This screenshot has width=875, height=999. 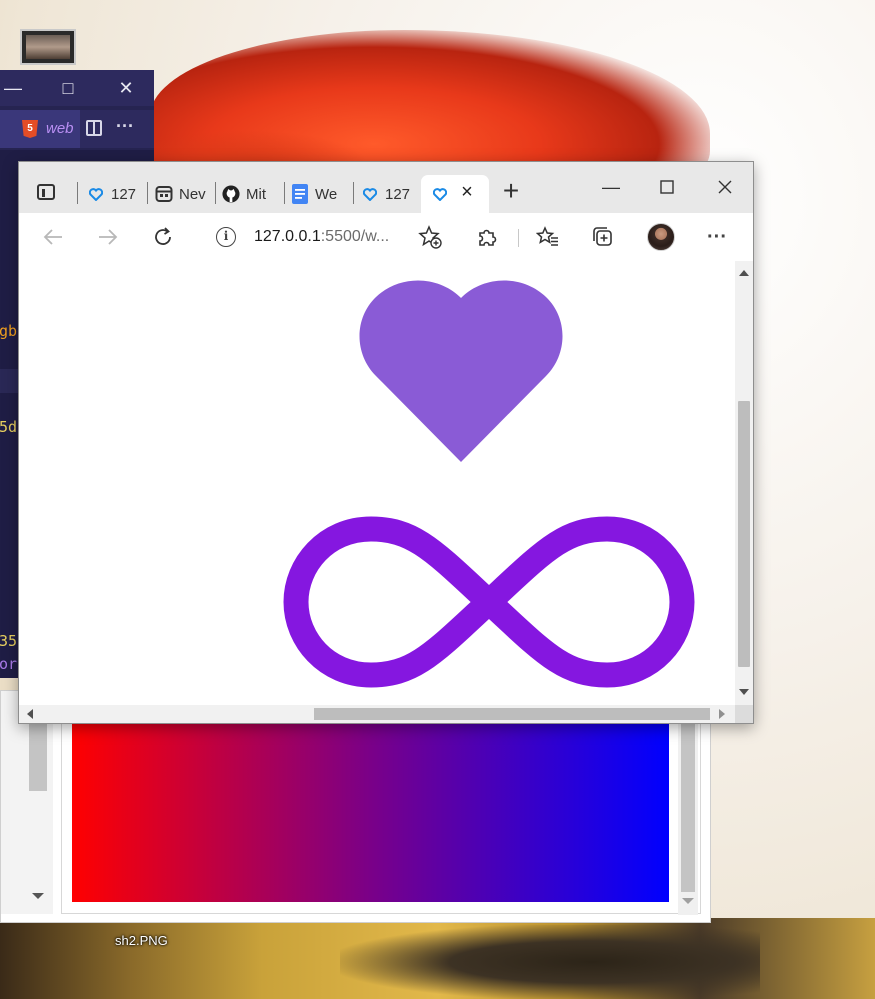 What do you see at coordinates (744, 534) in the screenshot?
I see `vertical-scrollbar-thumb` at bounding box center [744, 534].